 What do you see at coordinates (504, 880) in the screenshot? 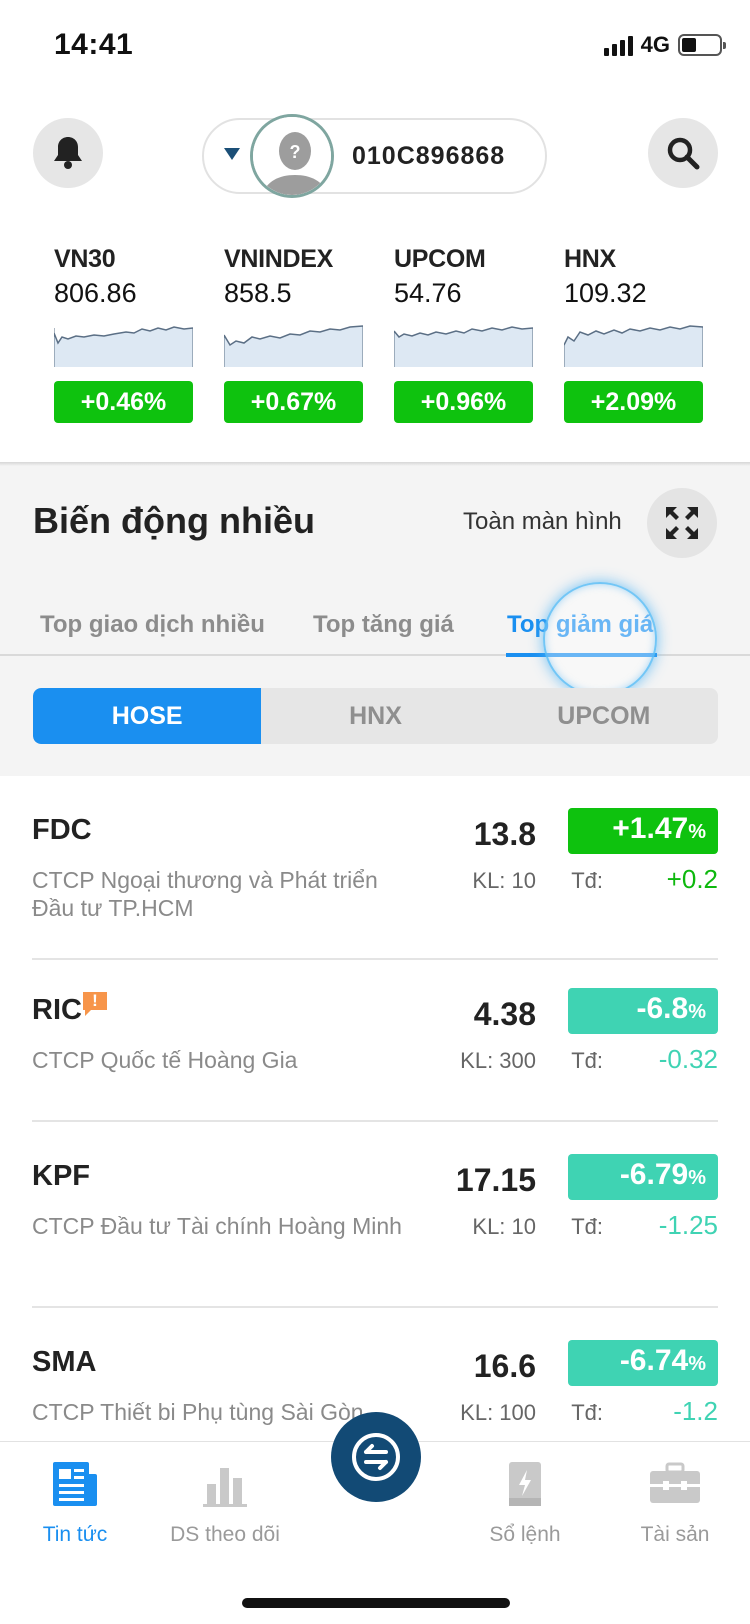
I see `stock-volume: KL: 10` at bounding box center [504, 880].